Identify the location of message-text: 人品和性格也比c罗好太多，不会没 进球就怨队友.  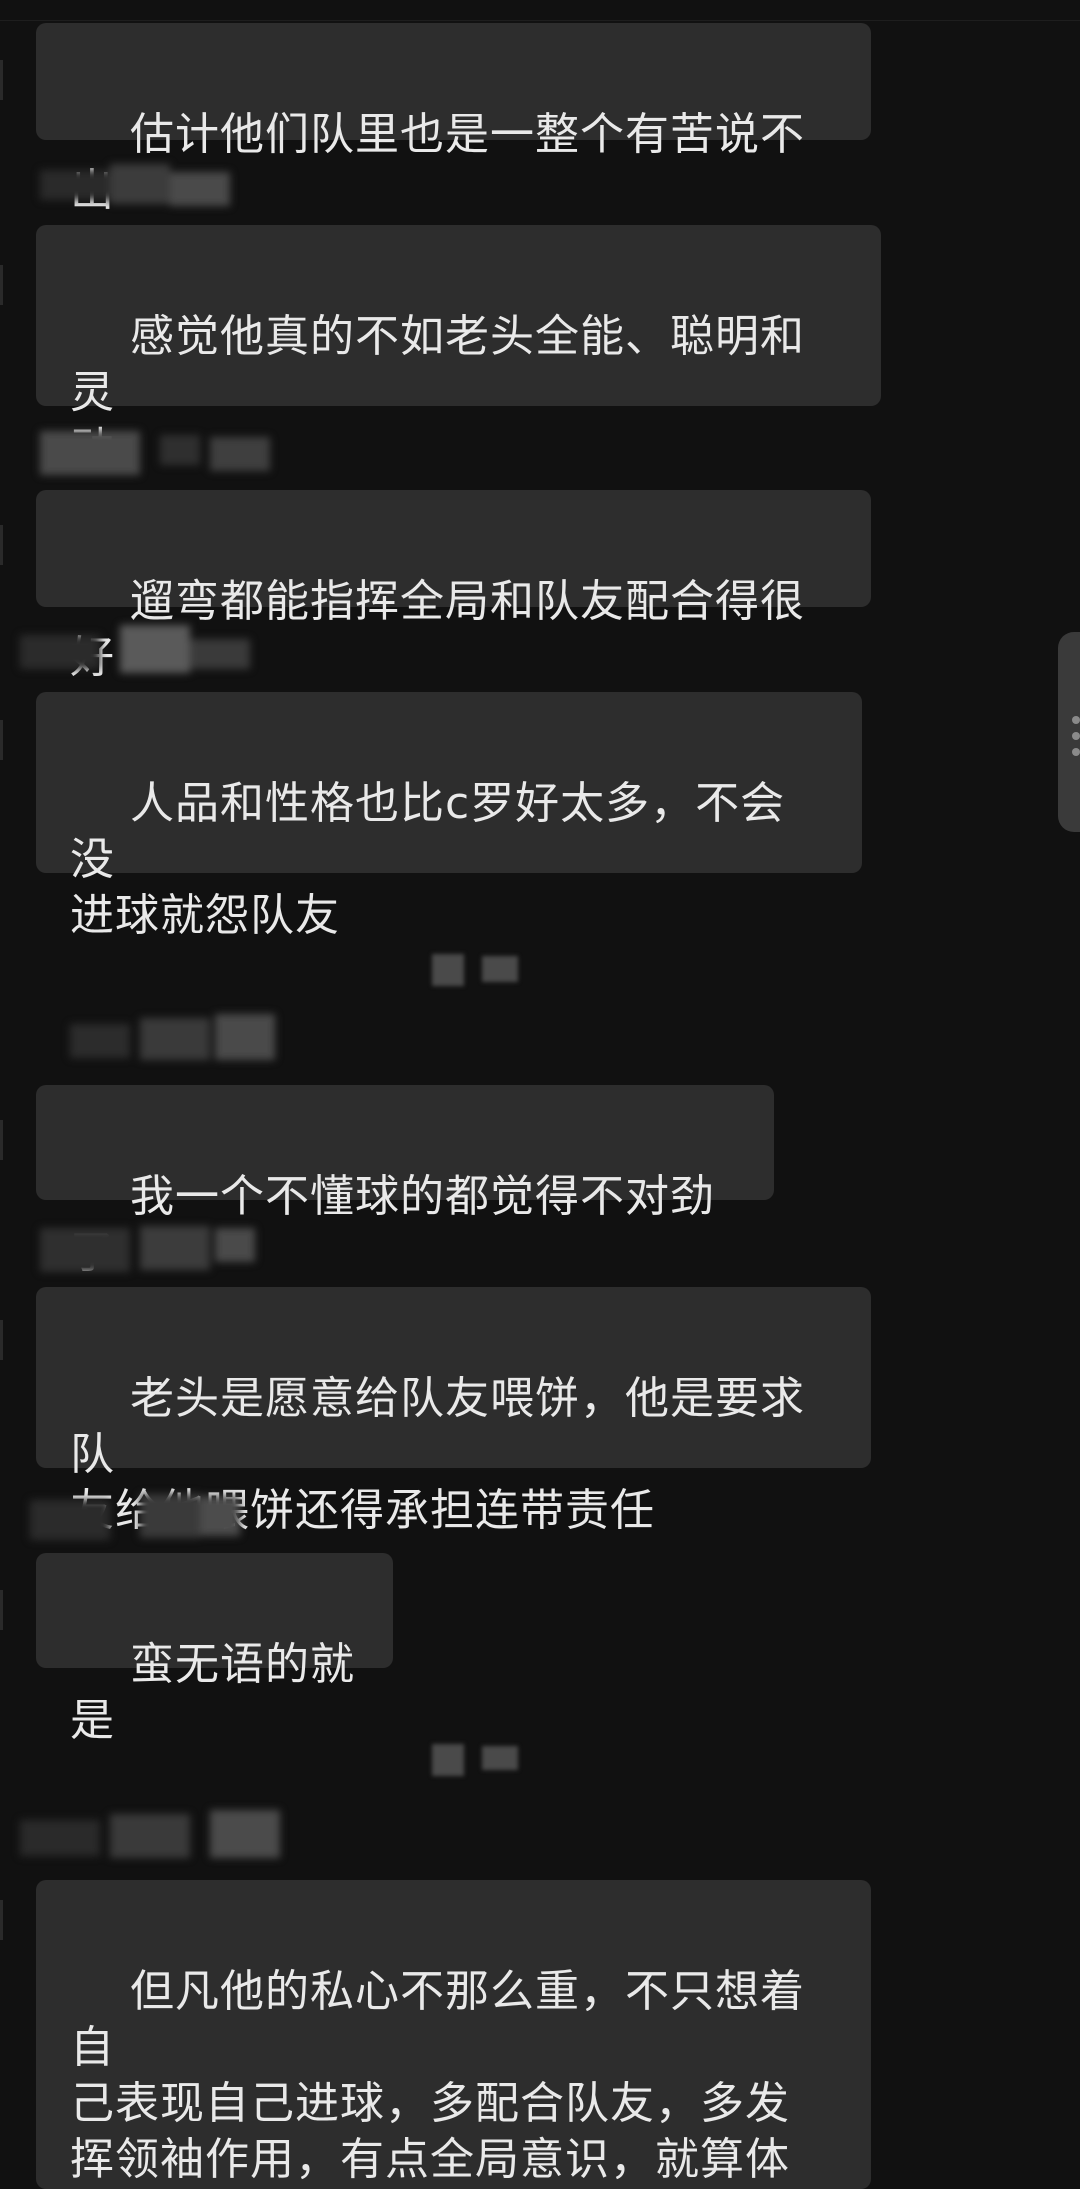
(428, 859).